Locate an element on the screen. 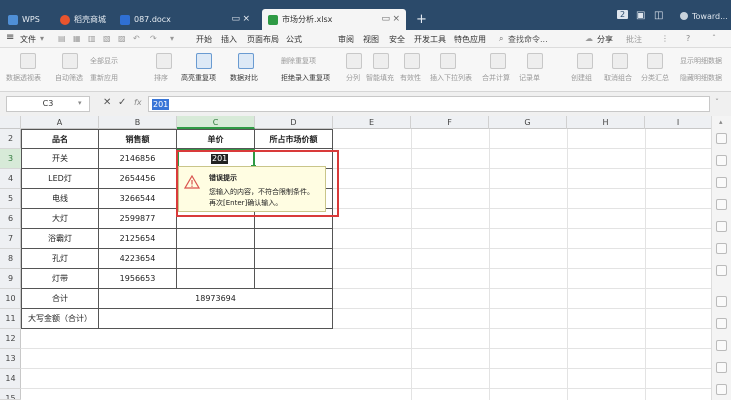  row-header-13: 13 is located at coordinates (10, 359).